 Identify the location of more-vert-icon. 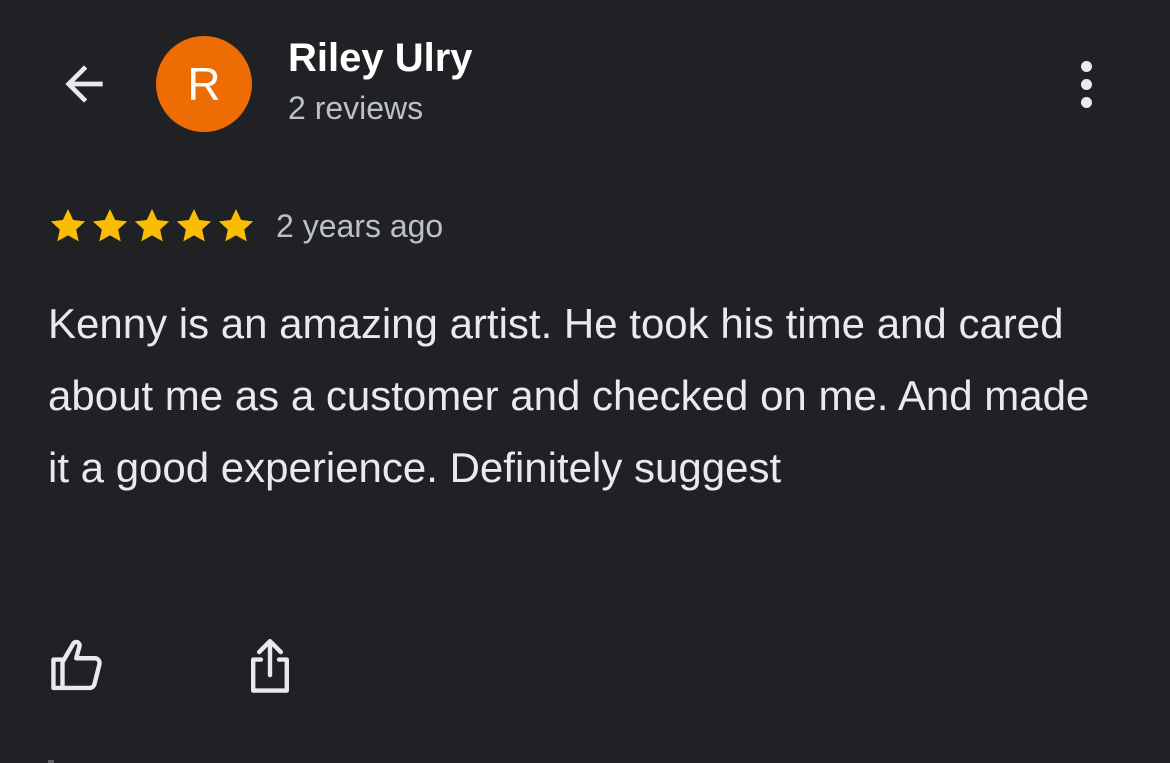
(1086, 84).